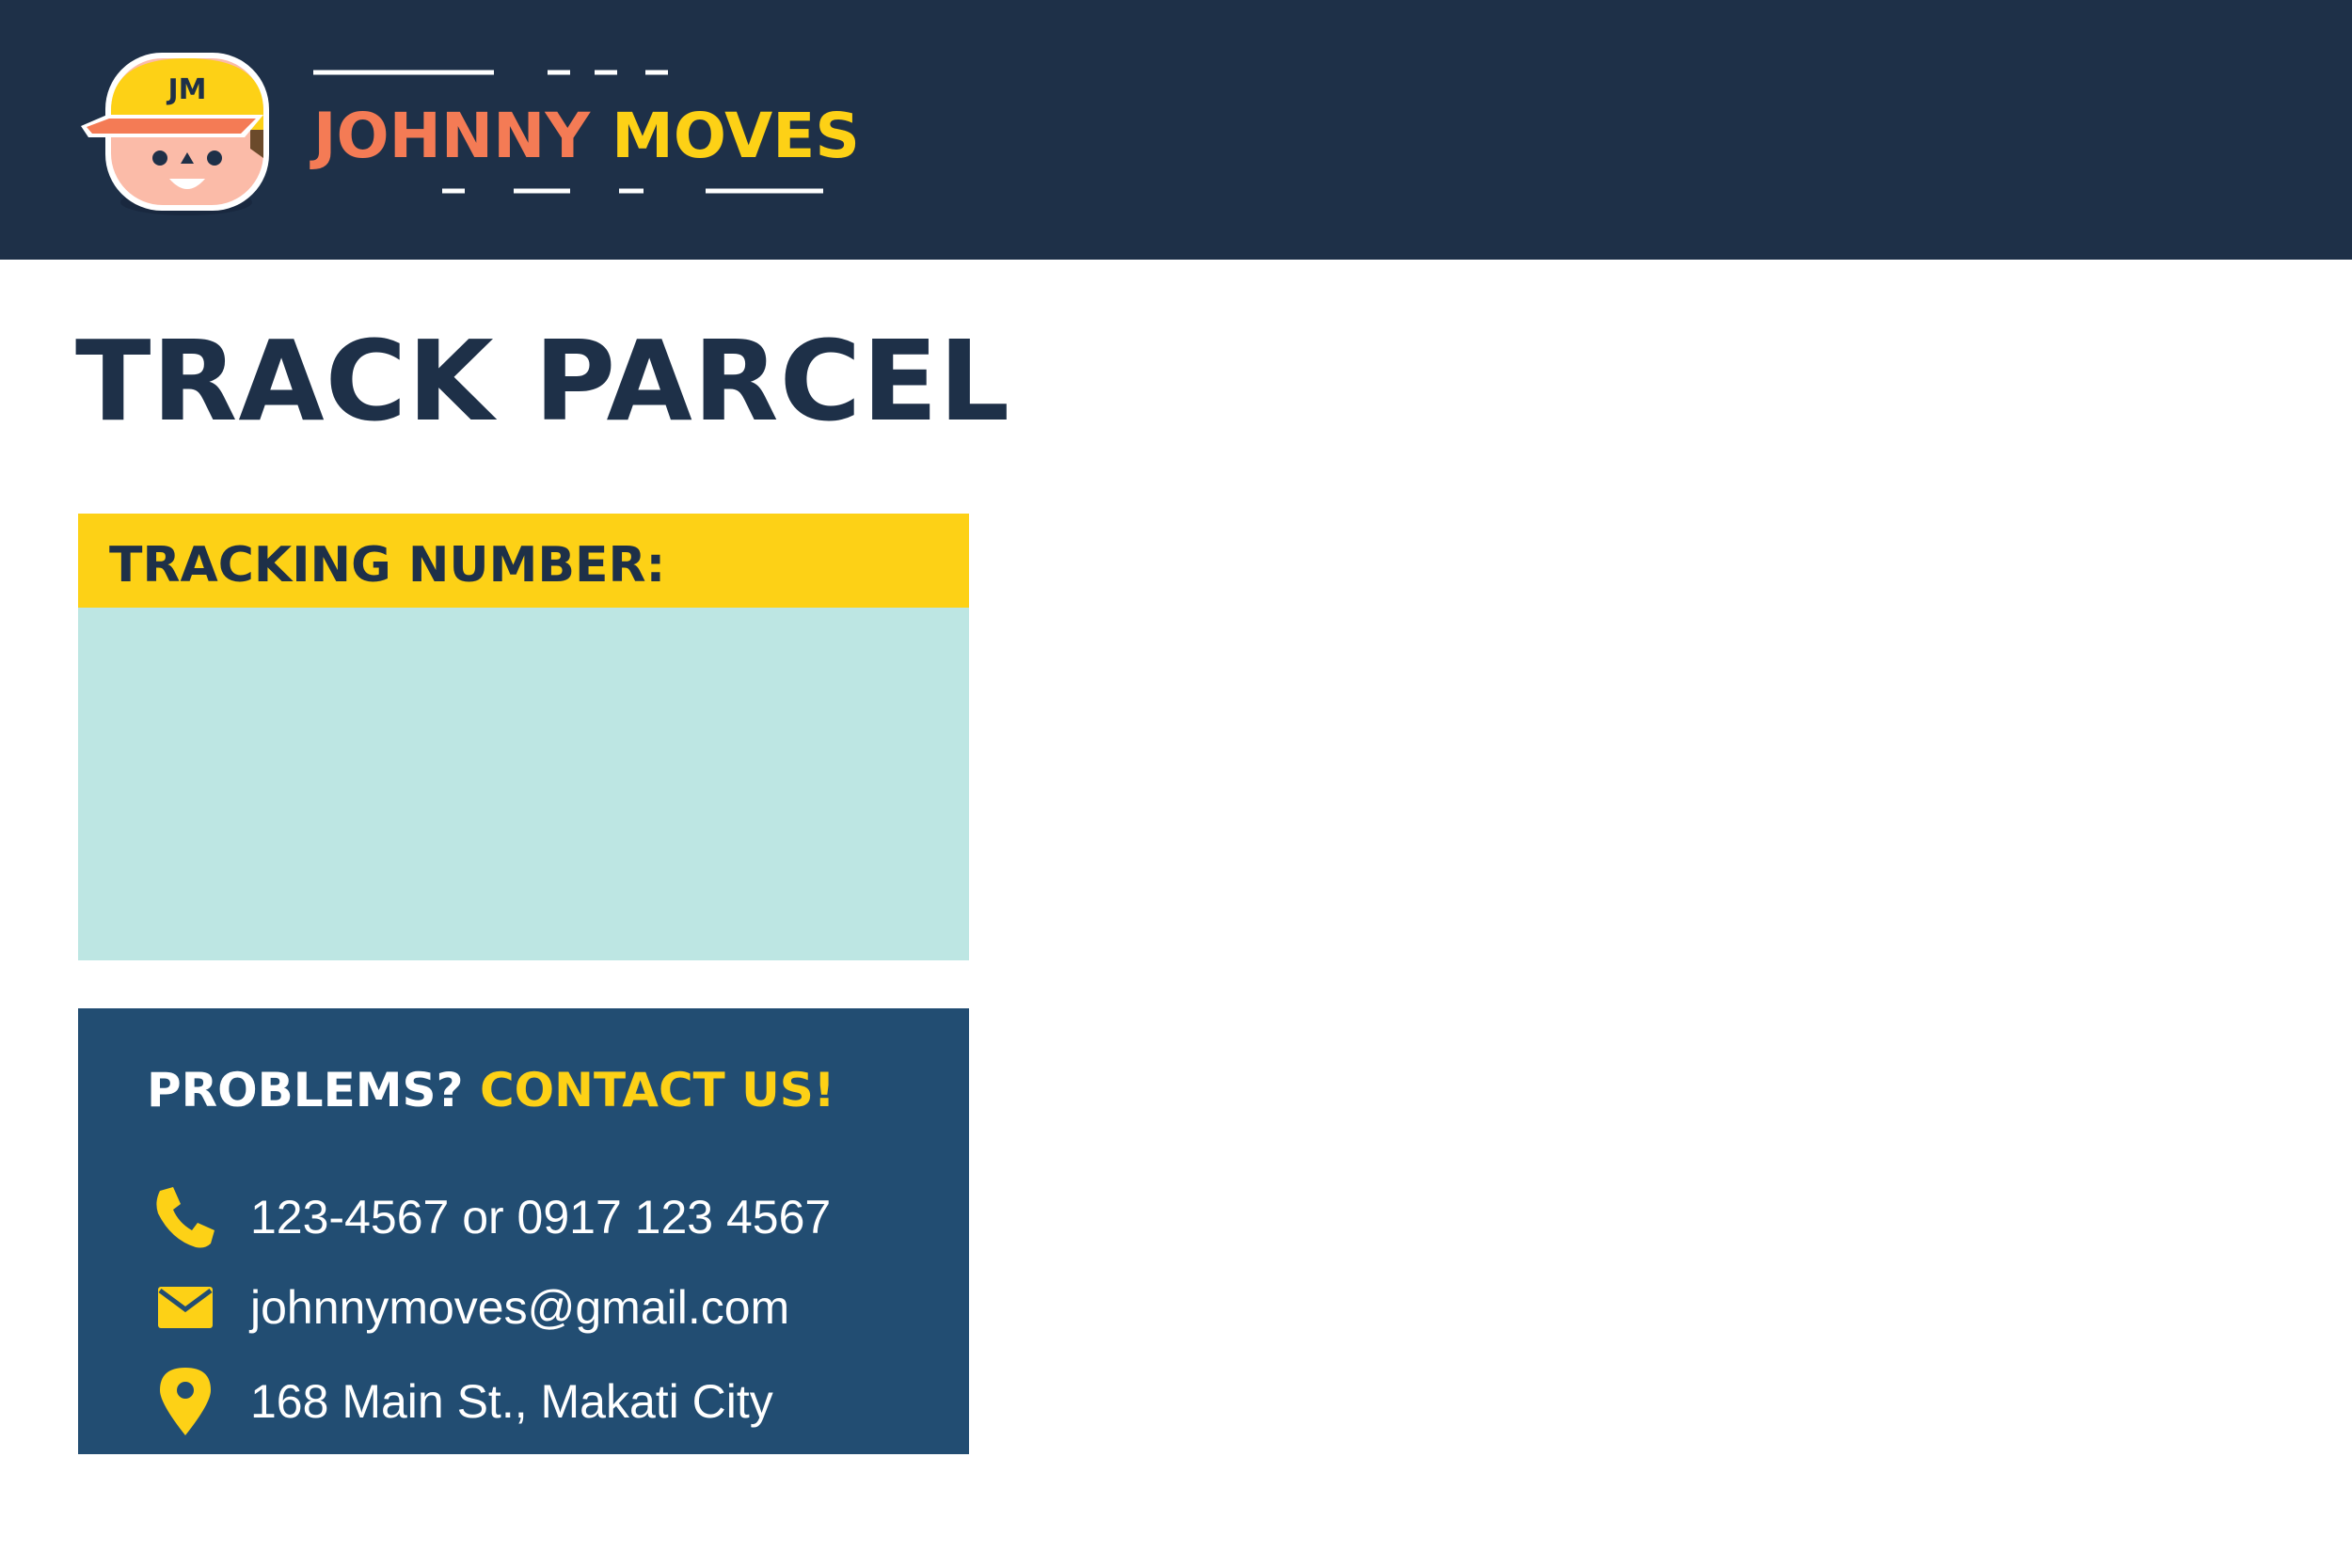 The height and width of the screenshot is (1568, 2352). What do you see at coordinates (452, 136) in the screenshot?
I see `brand-first-word: JOHNNY` at bounding box center [452, 136].